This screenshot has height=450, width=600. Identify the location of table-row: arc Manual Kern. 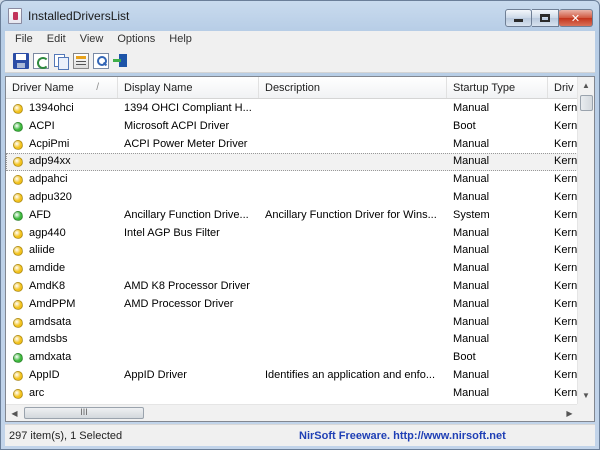
(292, 394).